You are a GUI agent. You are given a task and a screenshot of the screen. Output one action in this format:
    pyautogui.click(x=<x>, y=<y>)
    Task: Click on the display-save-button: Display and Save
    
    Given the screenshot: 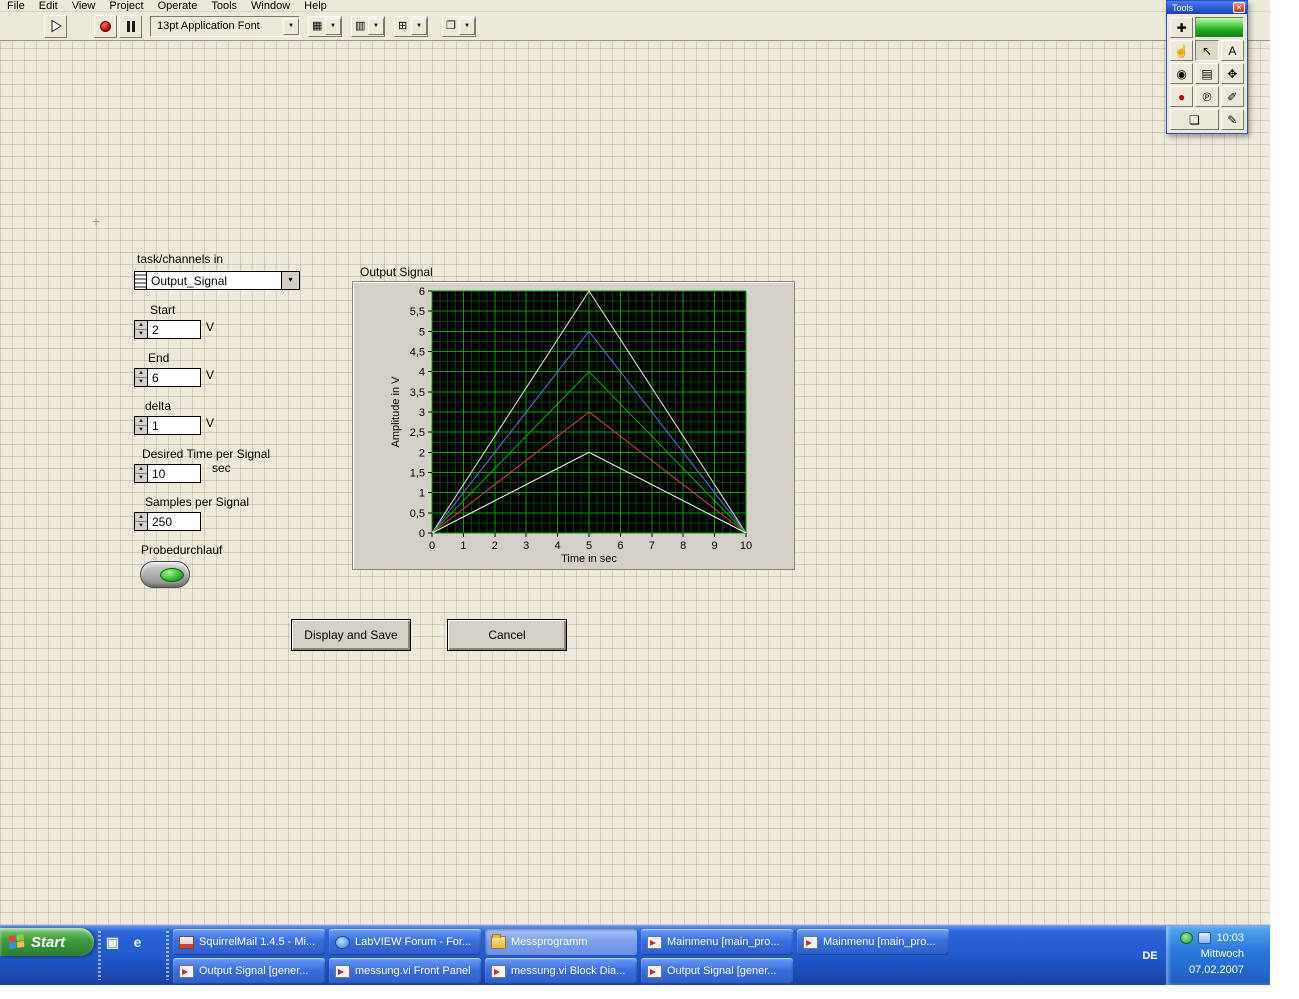 What is the action you would take?
    pyautogui.click(x=351, y=635)
    